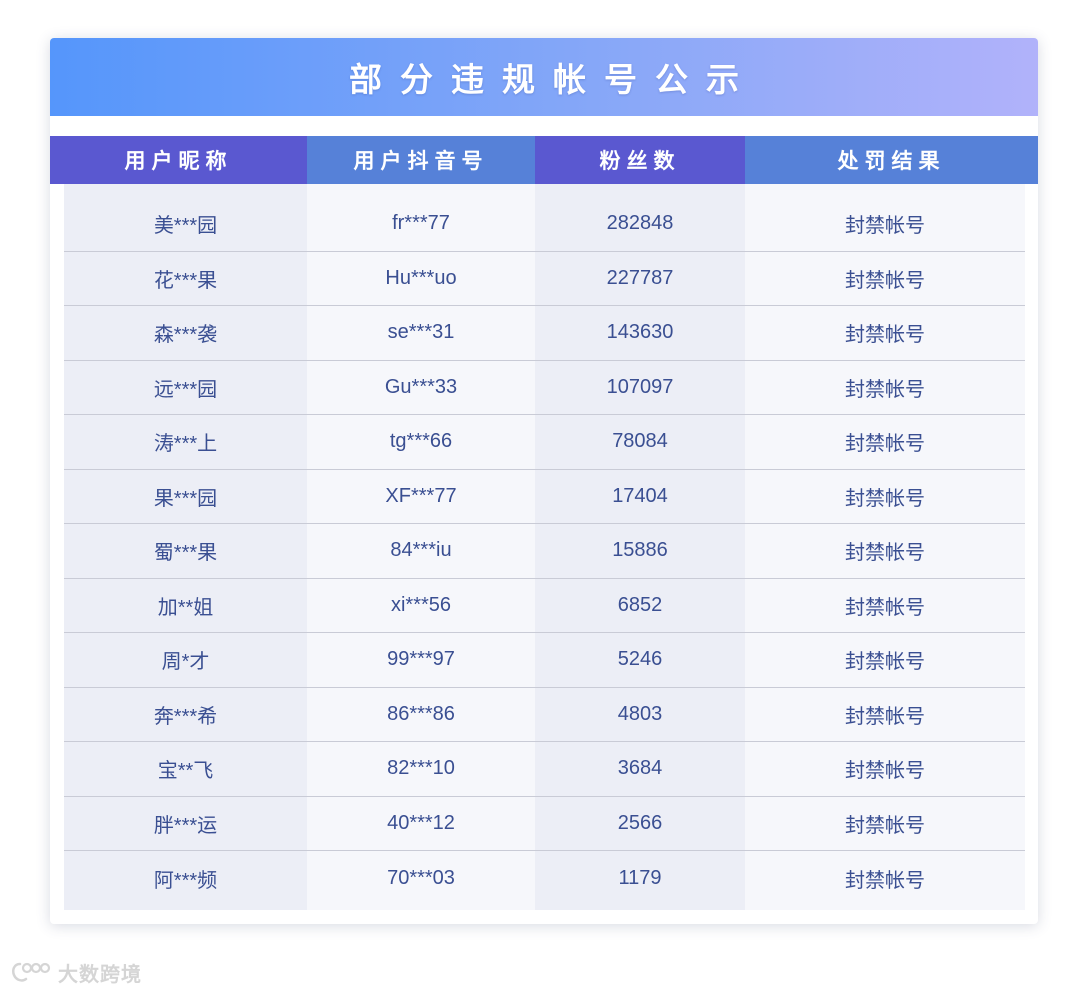  Describe the element at coordinates (553, 79) in the screenshot. I see `page-title: 部分违规帐号公示` at that location.